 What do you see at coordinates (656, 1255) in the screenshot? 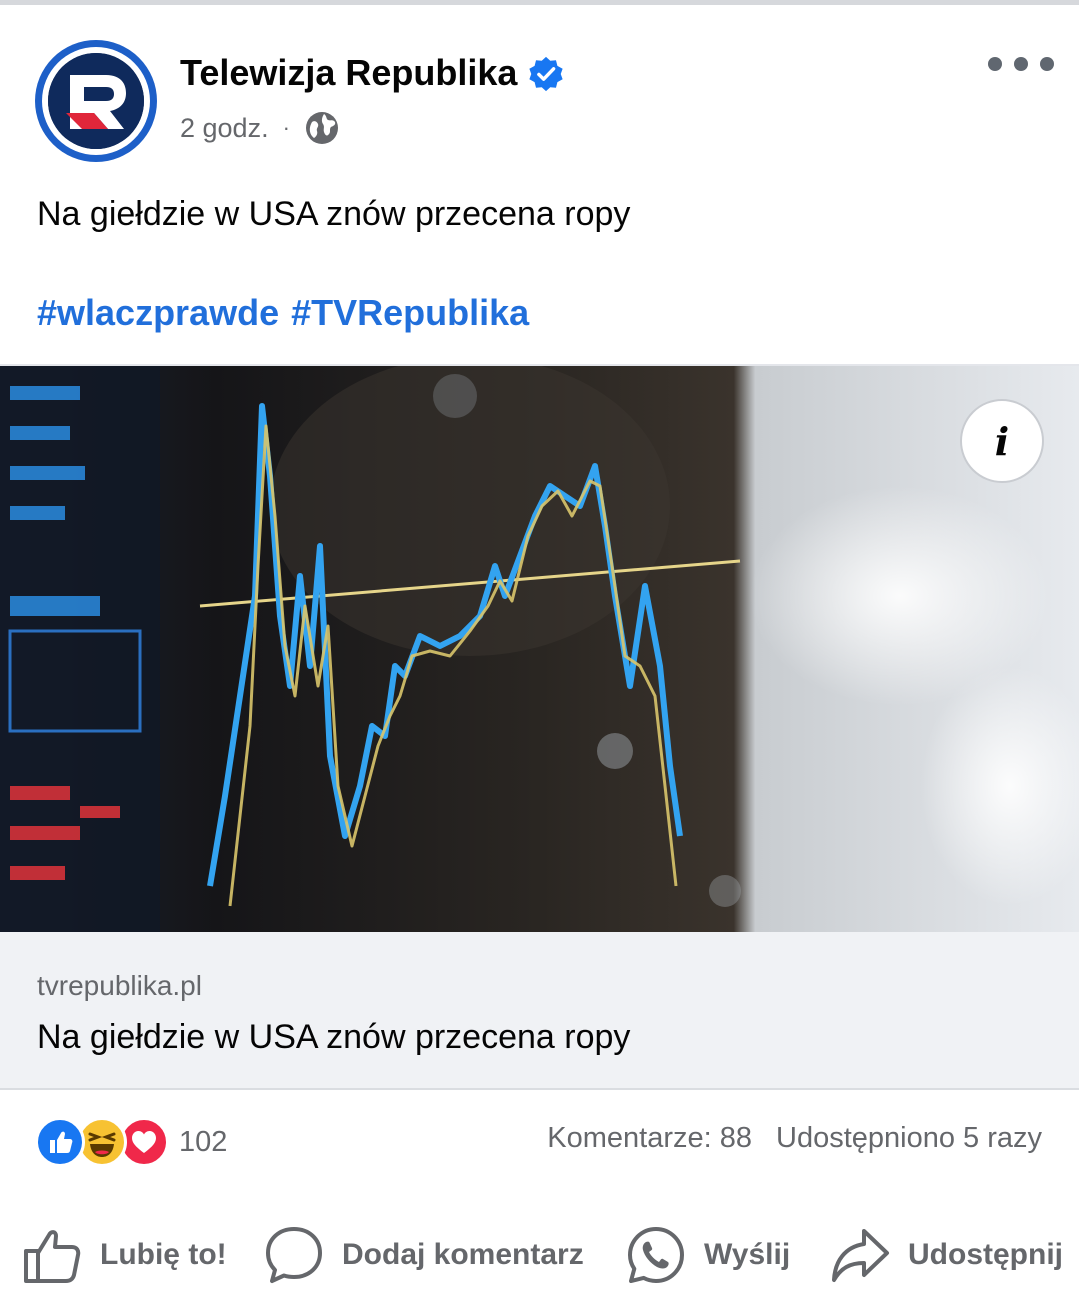
I see `whatsapp-icon` at bounding box center [656, 1255].